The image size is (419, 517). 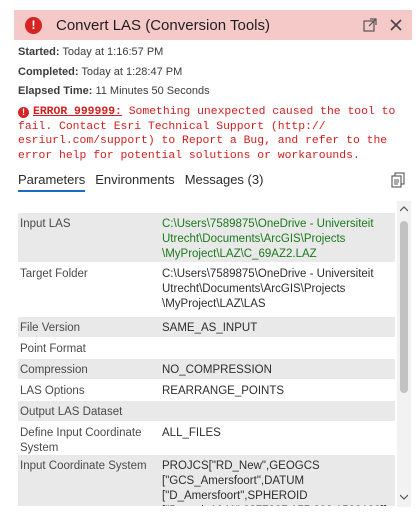 What do you see at coordinates (39, 52) in the screenshot?
I see `started-label: Started:` at bounding box center [39, 52].